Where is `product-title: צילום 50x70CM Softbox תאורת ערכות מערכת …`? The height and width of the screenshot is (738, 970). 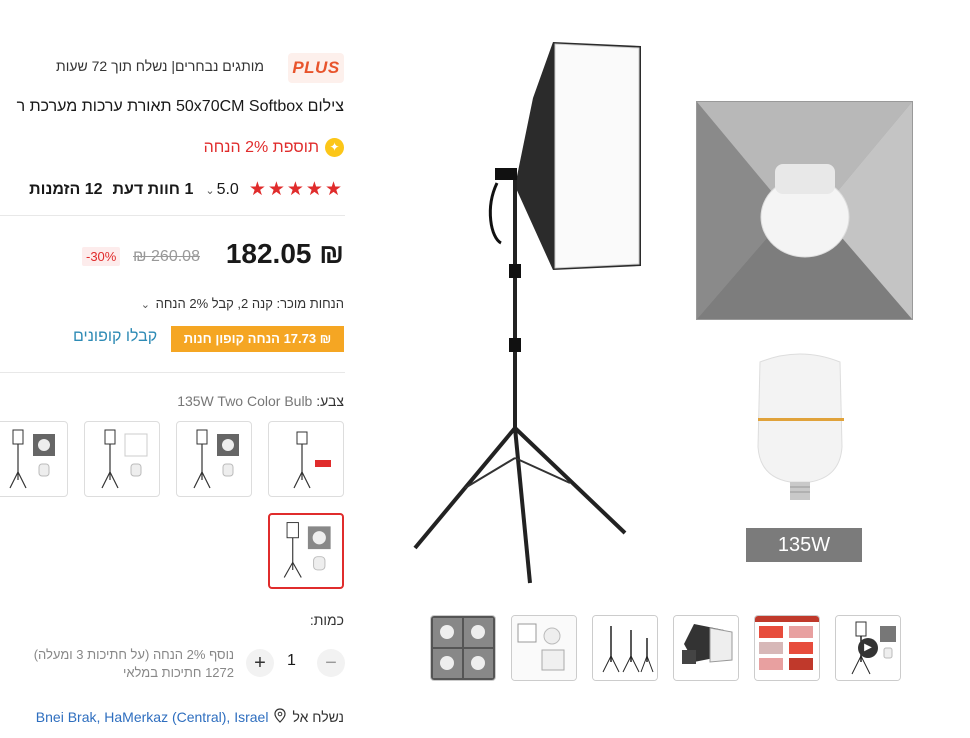
product-title: צילום 50x70CM Softbox תאורת ערכות מערכת … is located at coordinates (180, 106).